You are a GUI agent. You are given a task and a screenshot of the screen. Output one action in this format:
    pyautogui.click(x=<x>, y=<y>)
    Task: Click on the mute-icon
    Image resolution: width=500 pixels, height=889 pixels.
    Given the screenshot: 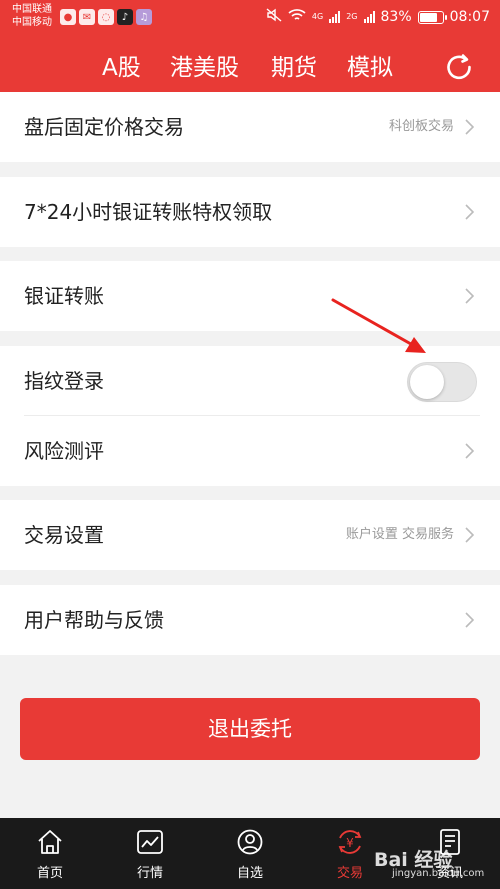 What is the action you would take?
    pyautogui.click(x=274, y=17)
    